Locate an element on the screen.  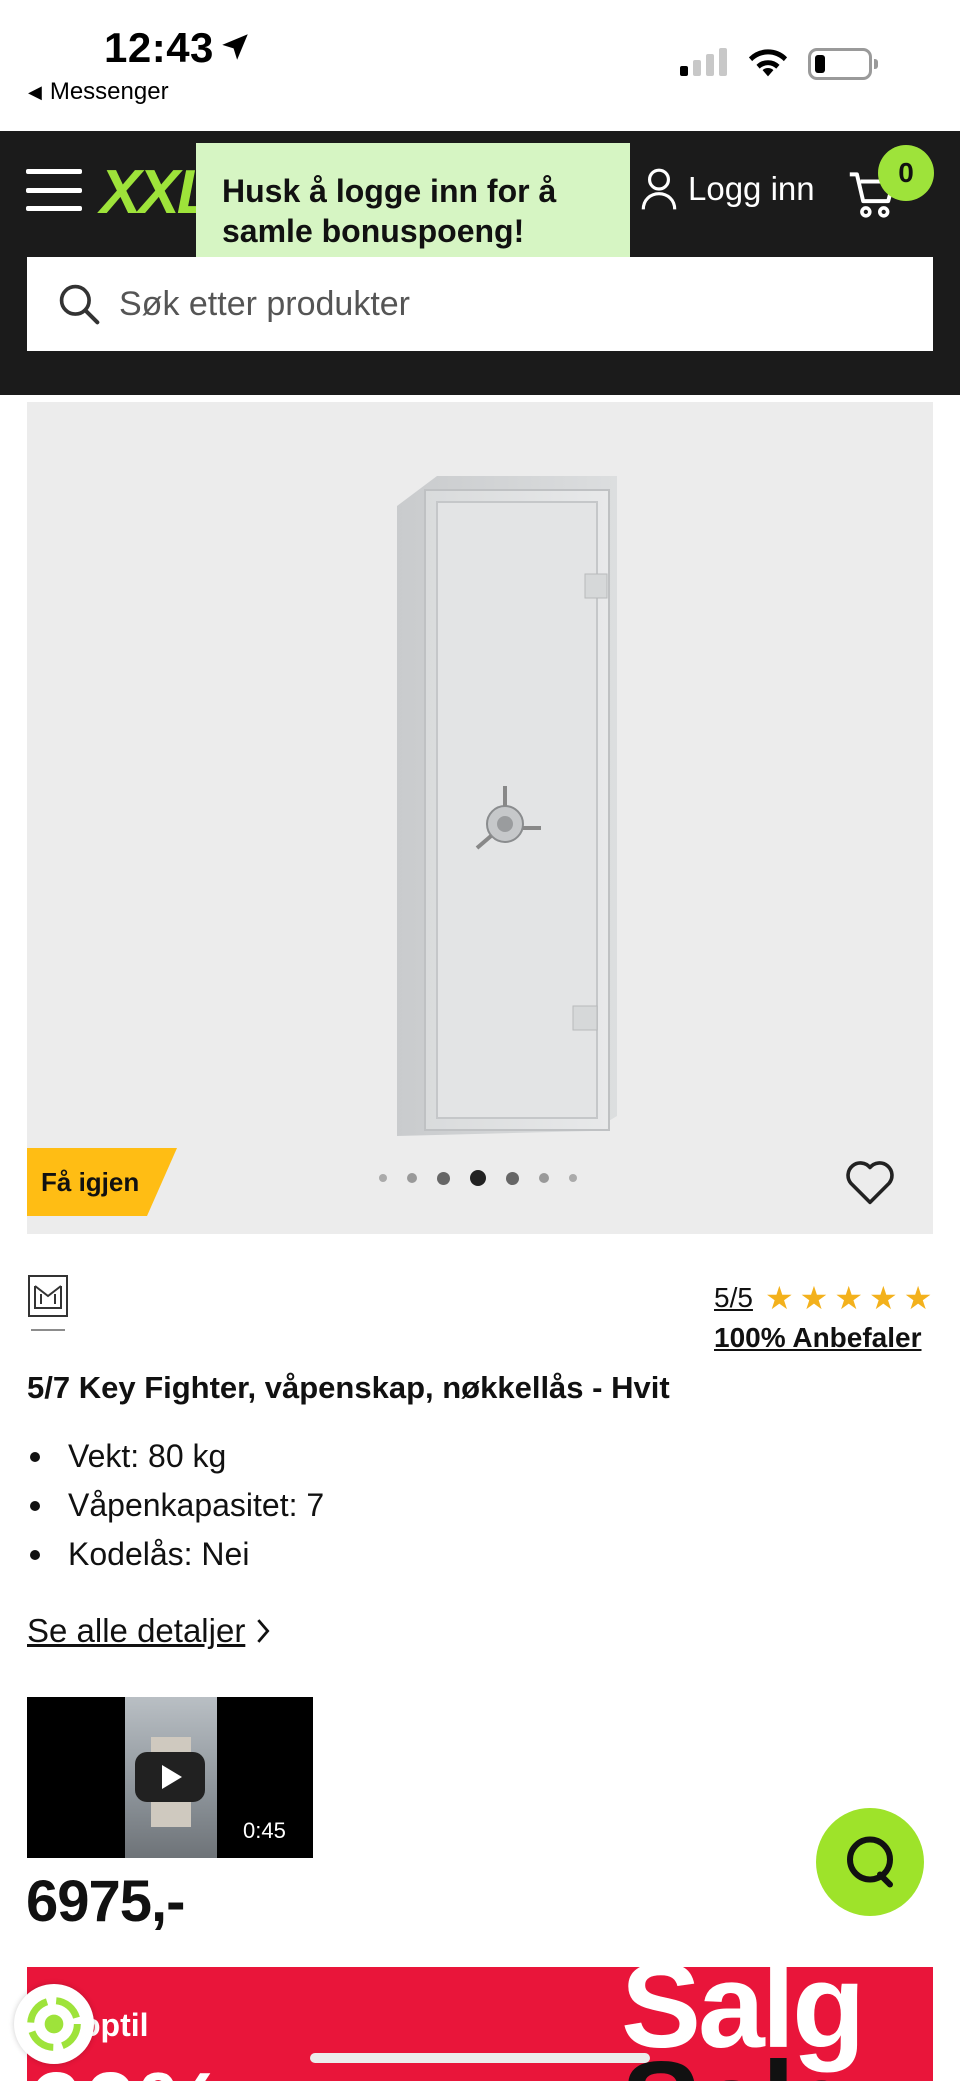
sale-banner: Salg Salg optil 60% is located at coordinates (480, 2024).